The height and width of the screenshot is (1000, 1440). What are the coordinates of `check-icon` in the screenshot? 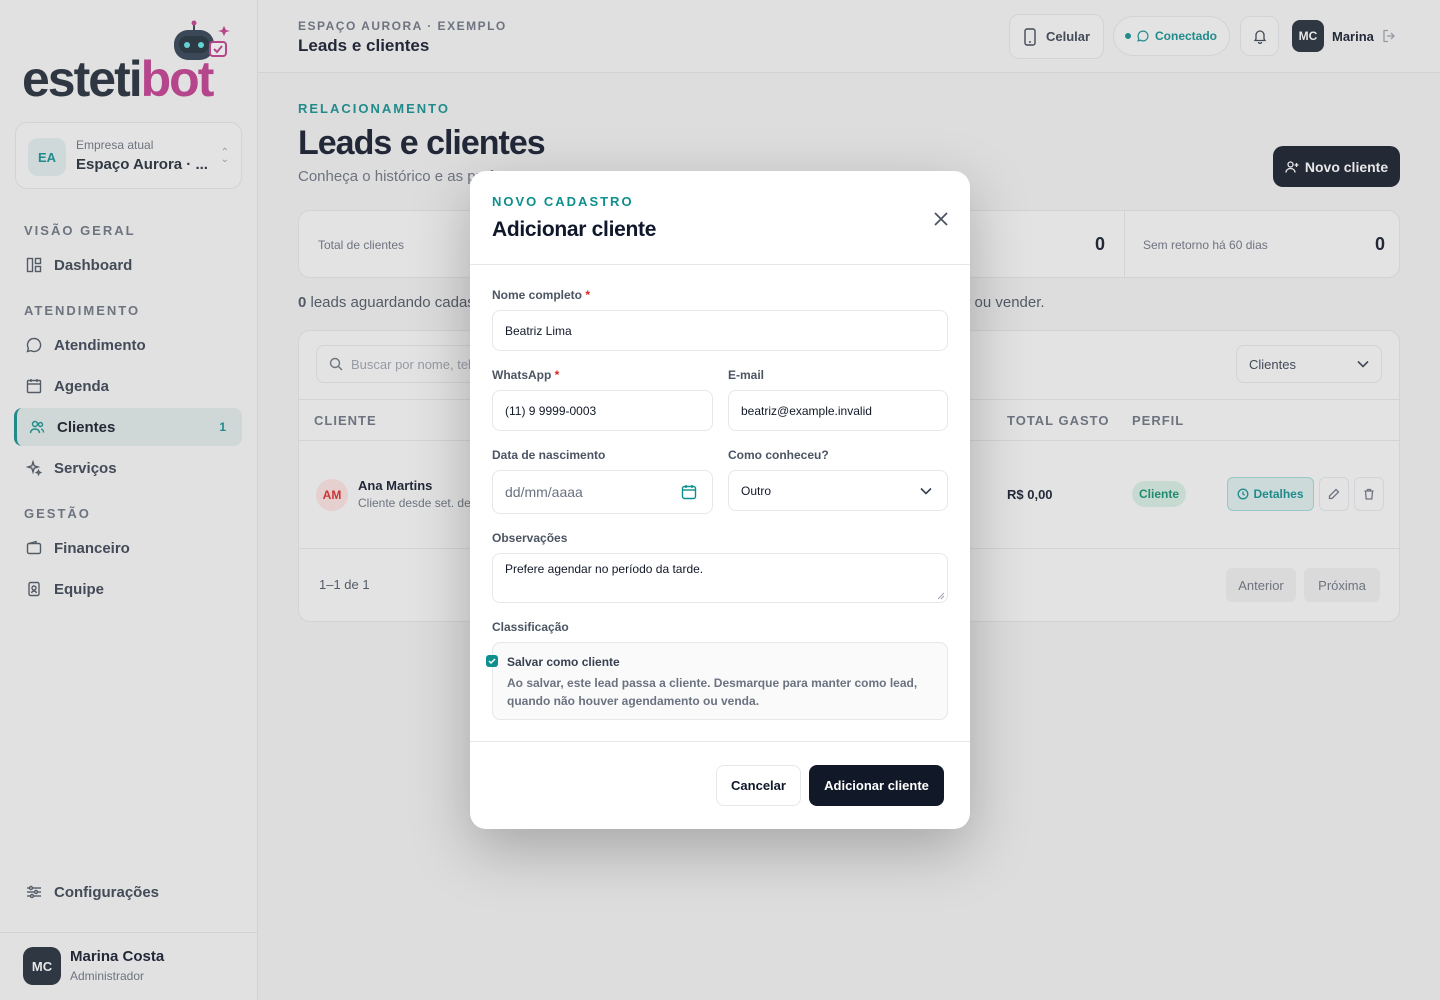 It's located at (492, 661).